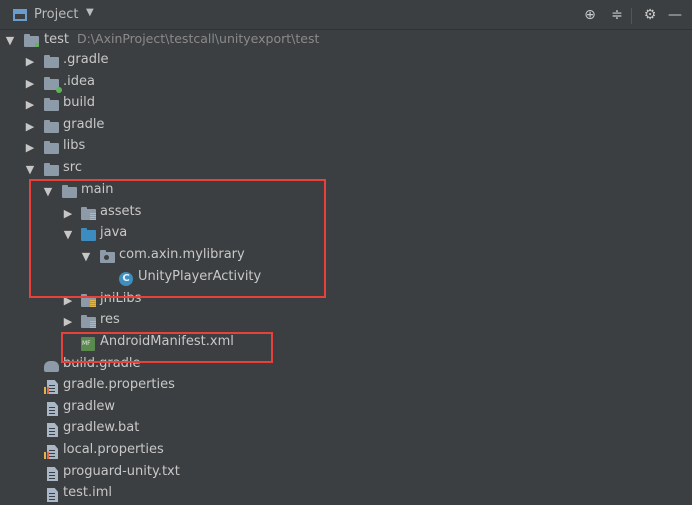  I want to click on project-view-selector: Project, so click(56, 14).